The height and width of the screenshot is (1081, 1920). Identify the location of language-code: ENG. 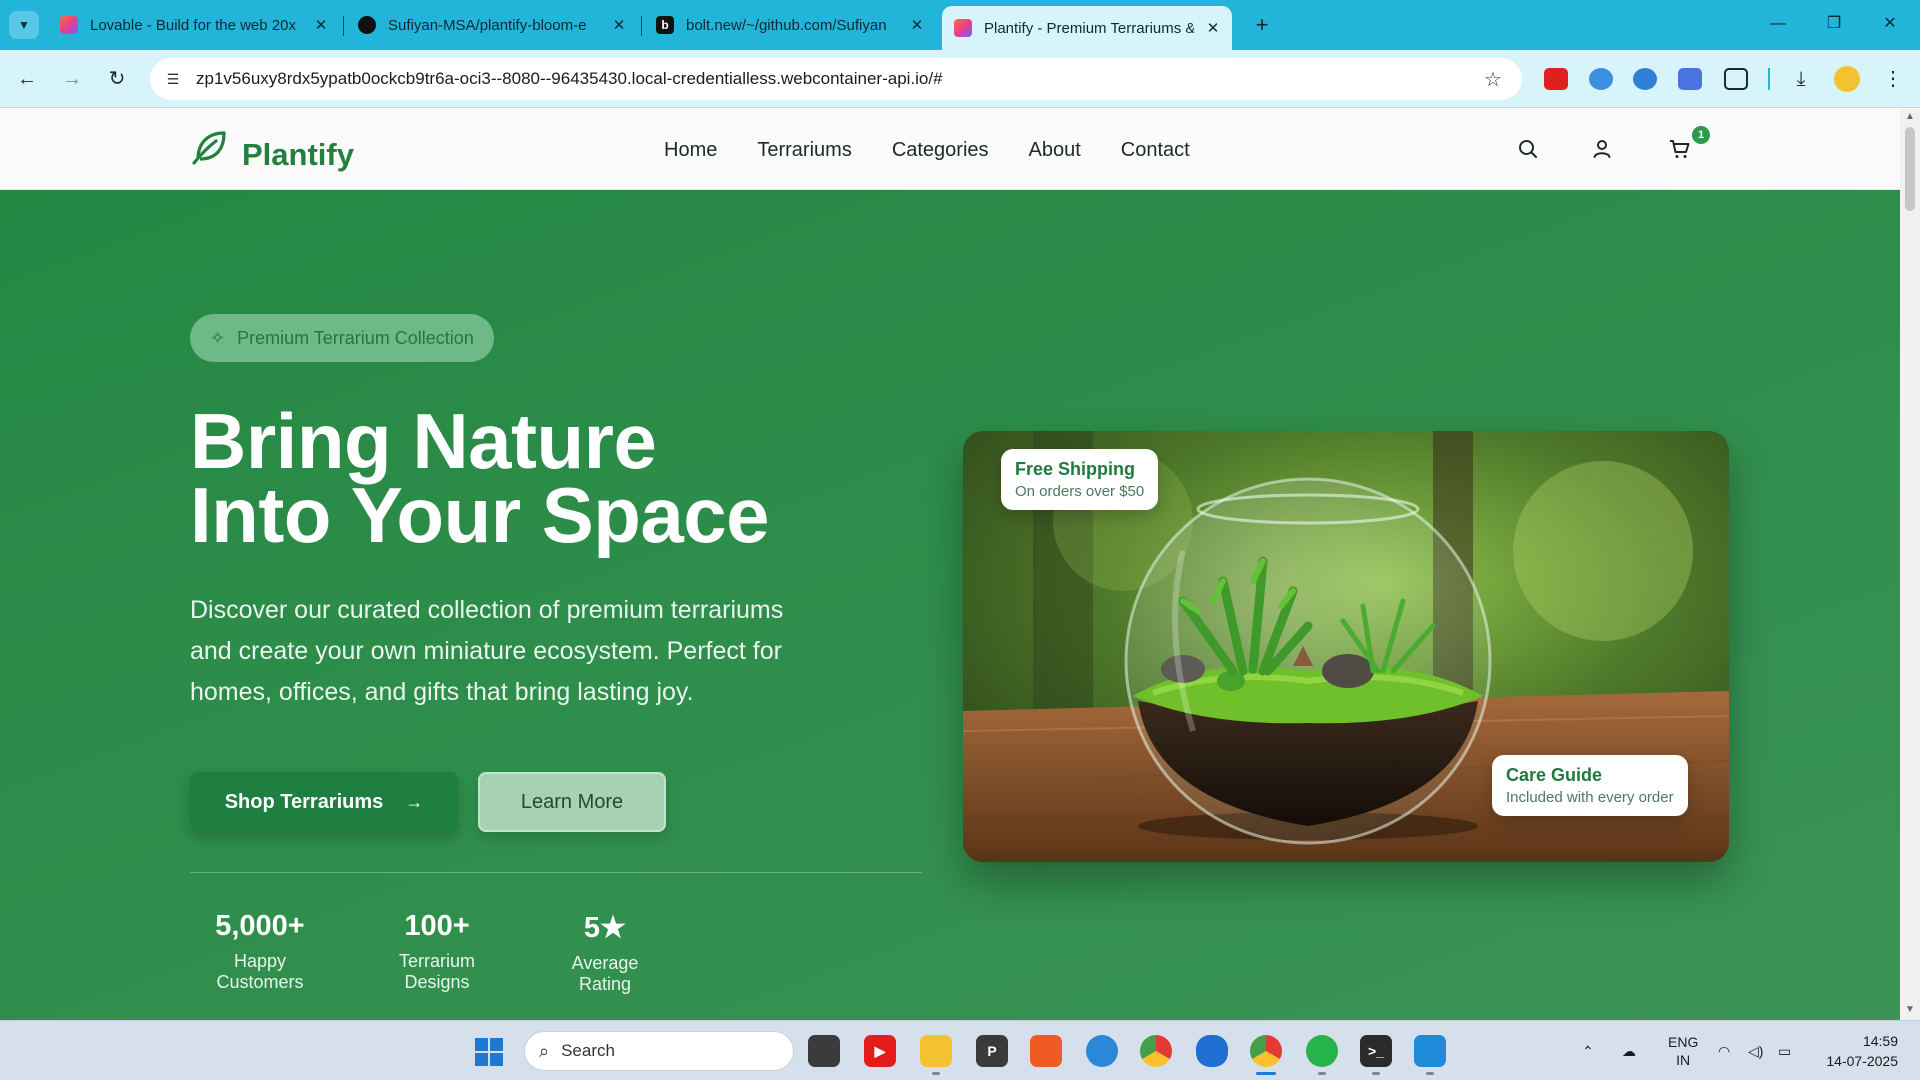
(1683, 1042).